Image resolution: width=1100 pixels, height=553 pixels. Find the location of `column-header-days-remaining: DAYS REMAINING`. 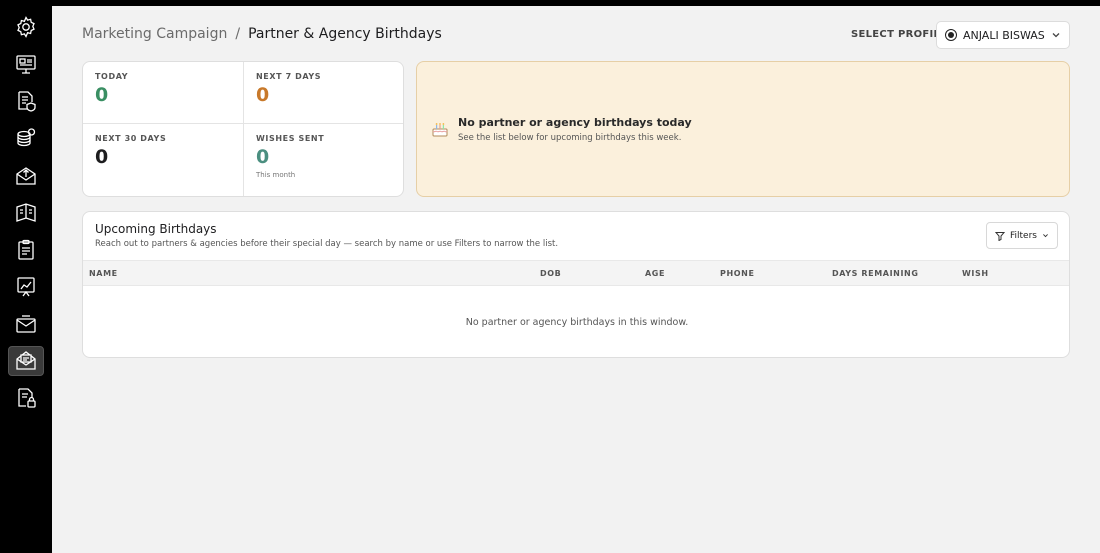

column-header-days-remaining: DAYS REMAINING is located at coordinates (875, 273).